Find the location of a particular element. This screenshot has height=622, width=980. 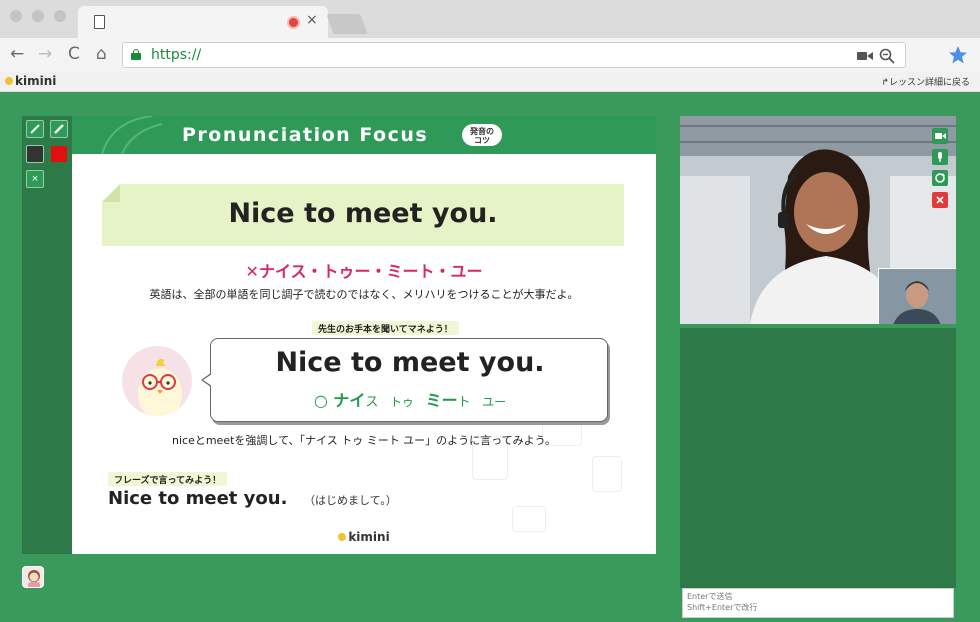

tip-badge: 発音の コツ is located at coordinates (482, 135).